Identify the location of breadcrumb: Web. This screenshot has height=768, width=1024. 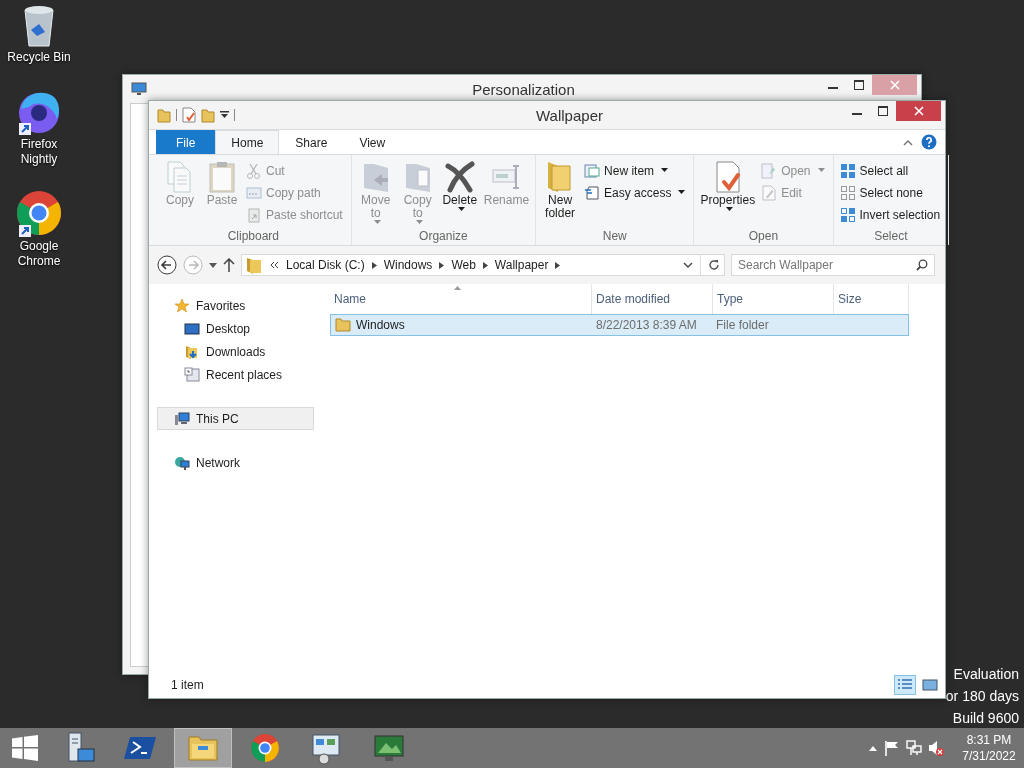
(463, 265).